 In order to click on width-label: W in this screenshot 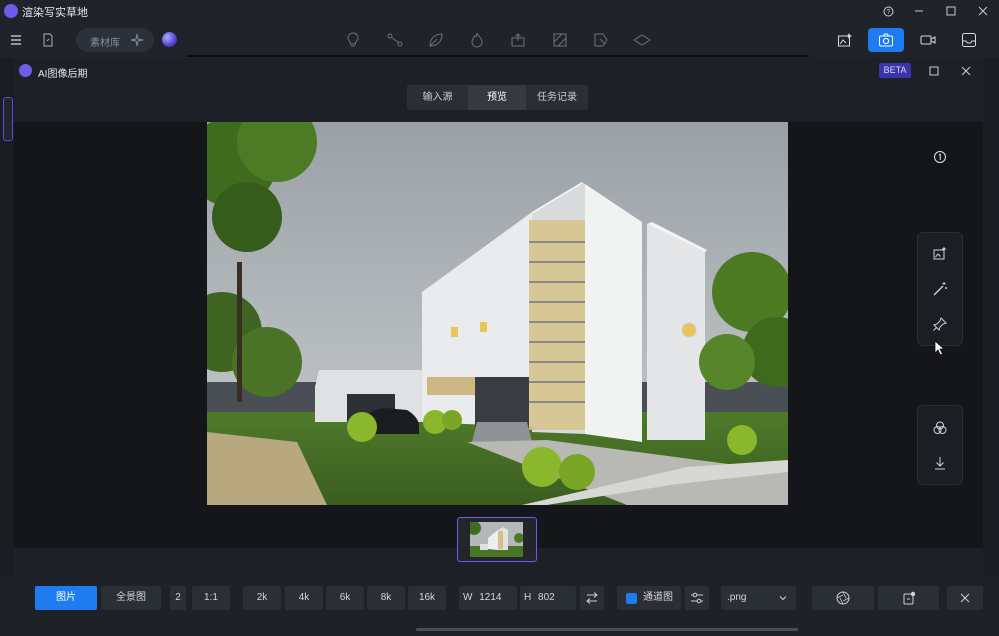, I will do `click(468, 597)`.